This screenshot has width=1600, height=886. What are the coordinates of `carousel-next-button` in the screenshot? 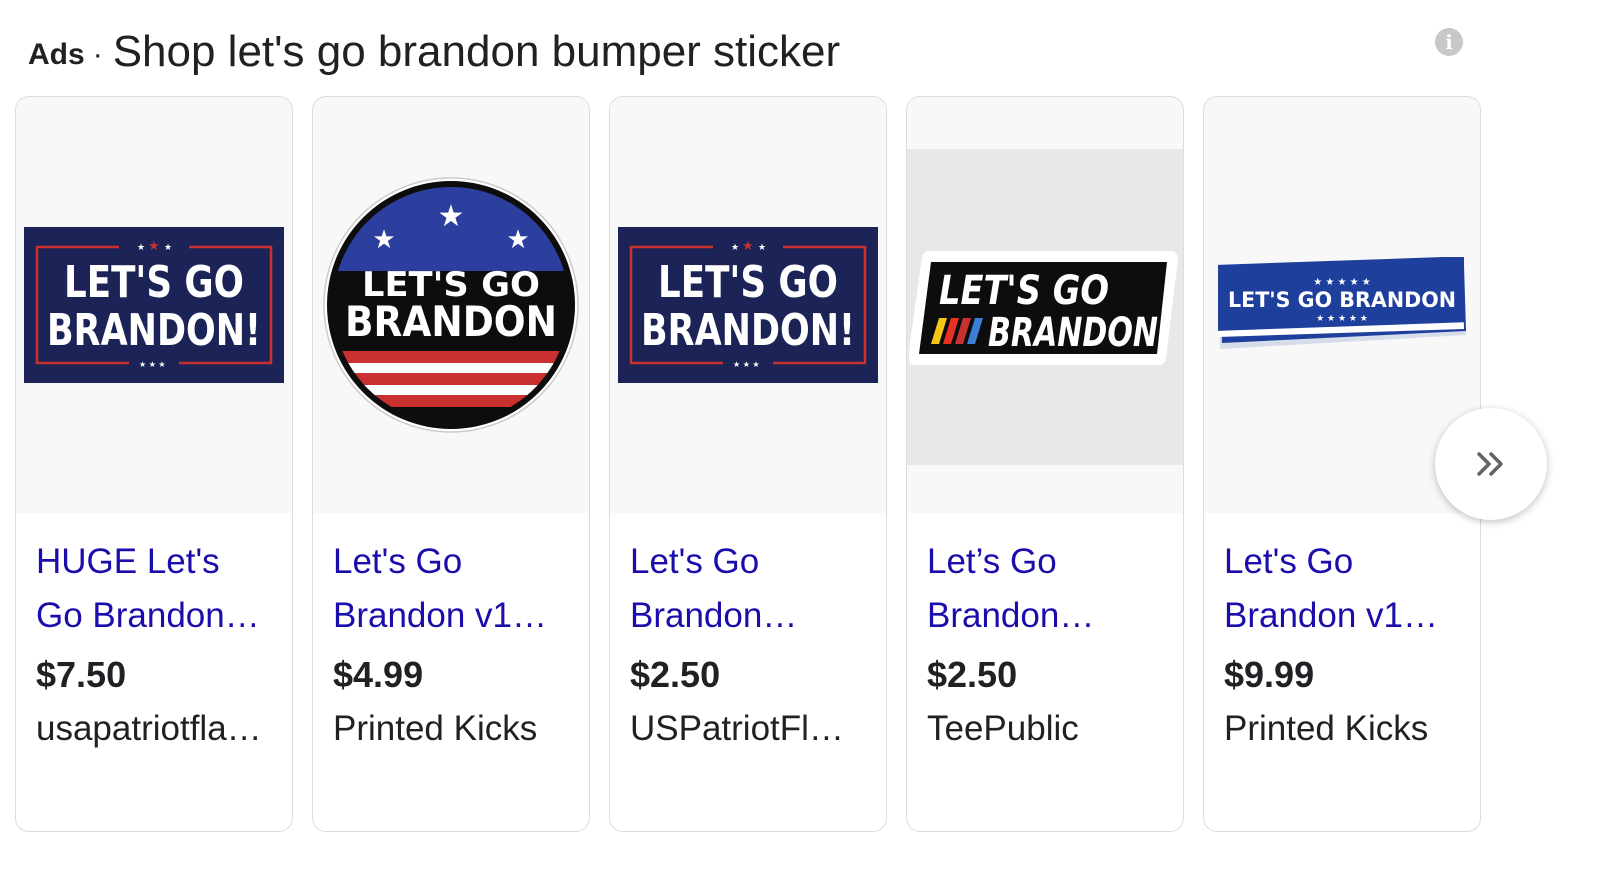 It's located at (1491, 464).